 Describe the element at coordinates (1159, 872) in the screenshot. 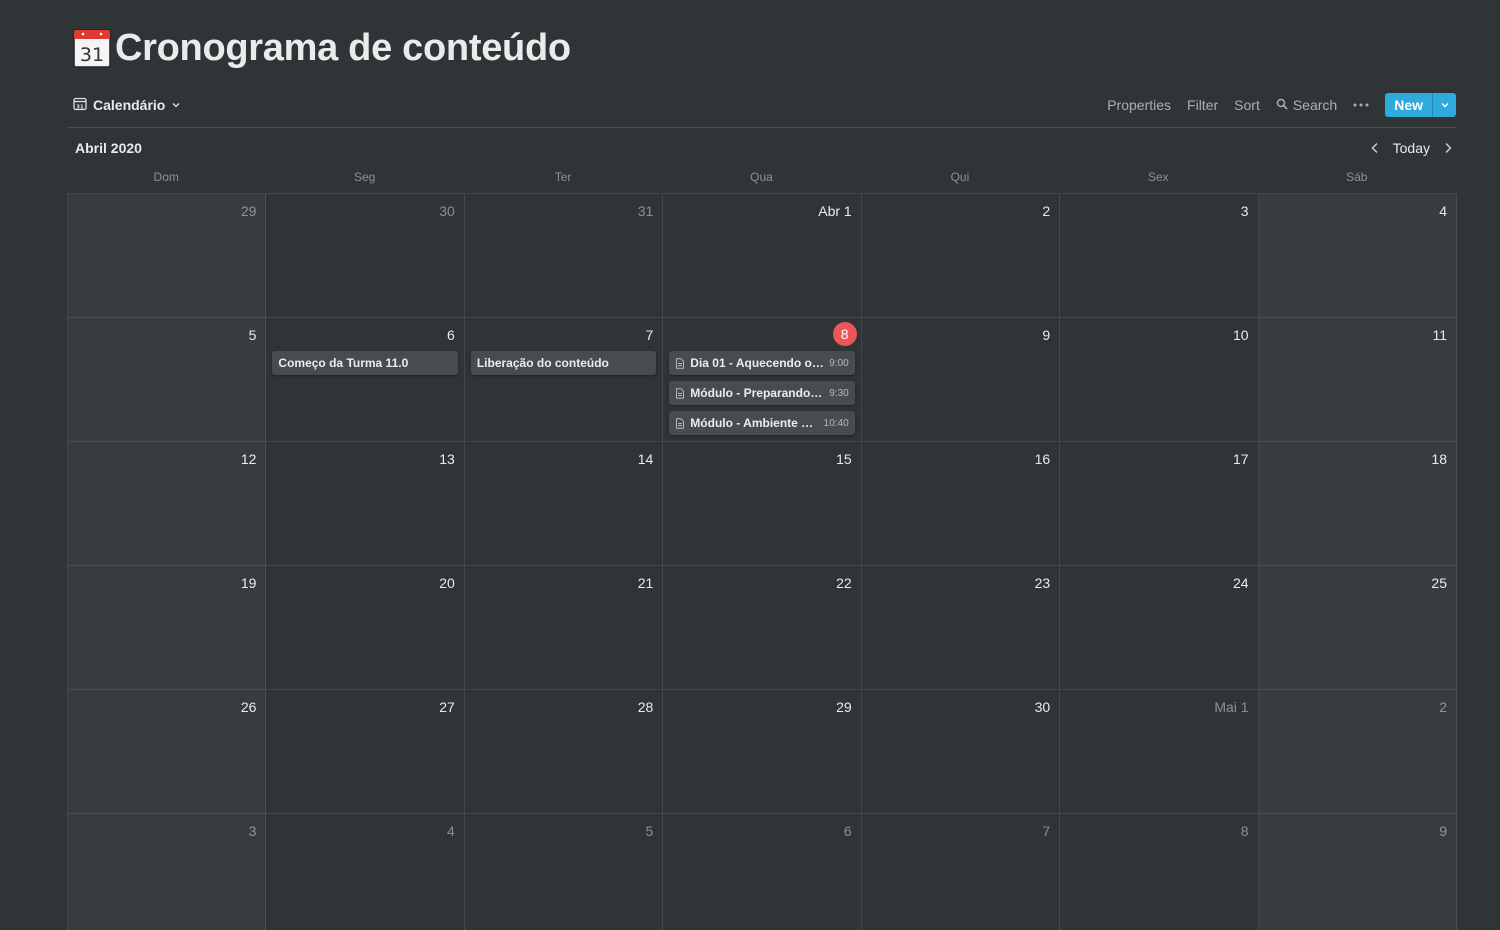

I see `calendar-day-cell: 8` at that location.